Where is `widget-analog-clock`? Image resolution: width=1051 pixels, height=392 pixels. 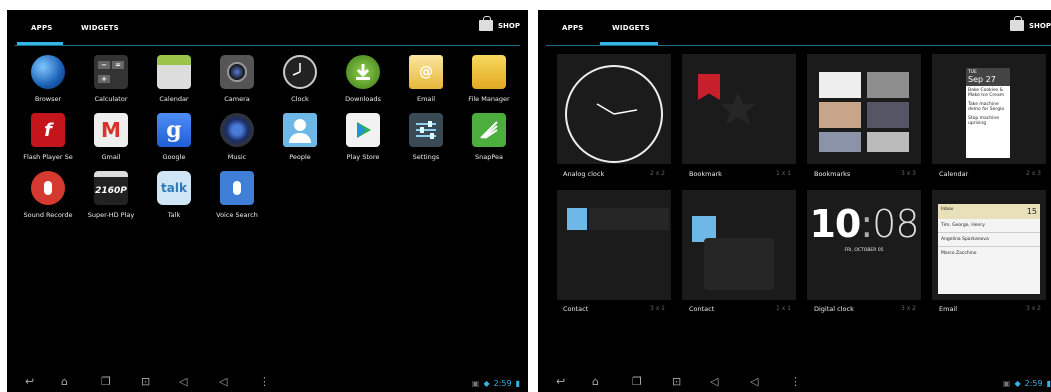
widget-analog-clock is located at coordinates (614, 109).